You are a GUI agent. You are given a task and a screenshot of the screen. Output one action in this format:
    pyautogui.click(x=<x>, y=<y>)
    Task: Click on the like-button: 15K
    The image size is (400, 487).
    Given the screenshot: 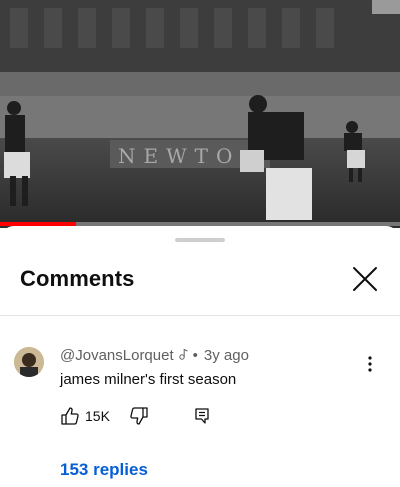 What is the action you would take?
    pyautogui.click(x=85, y=416)
    